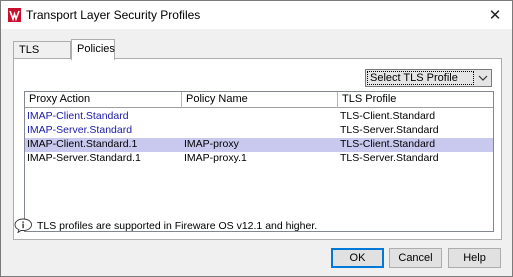 The image size is (513, 277). What do you see at coordinates (474, 258) in the screenshot?
I see `help-button: Help` at bounding box center [474, 258].